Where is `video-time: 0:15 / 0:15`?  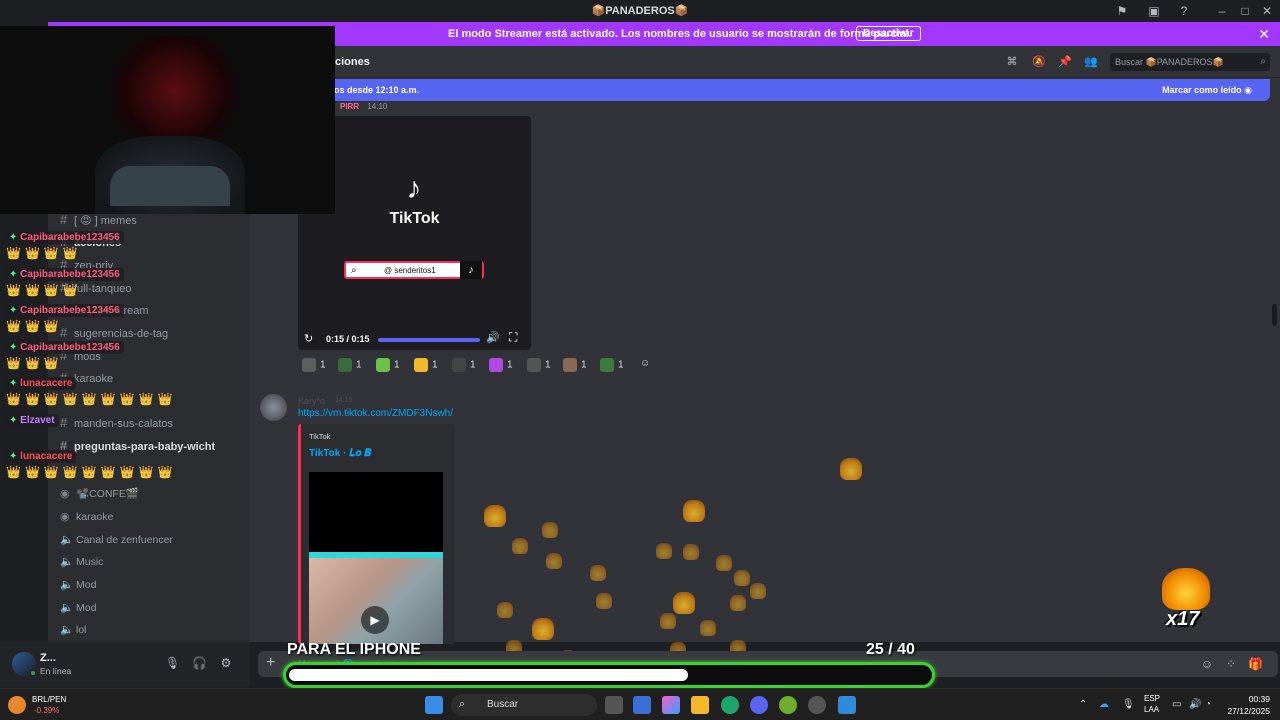 video-time: 0:15 / 0:15 is located at coordinates (348, 339).